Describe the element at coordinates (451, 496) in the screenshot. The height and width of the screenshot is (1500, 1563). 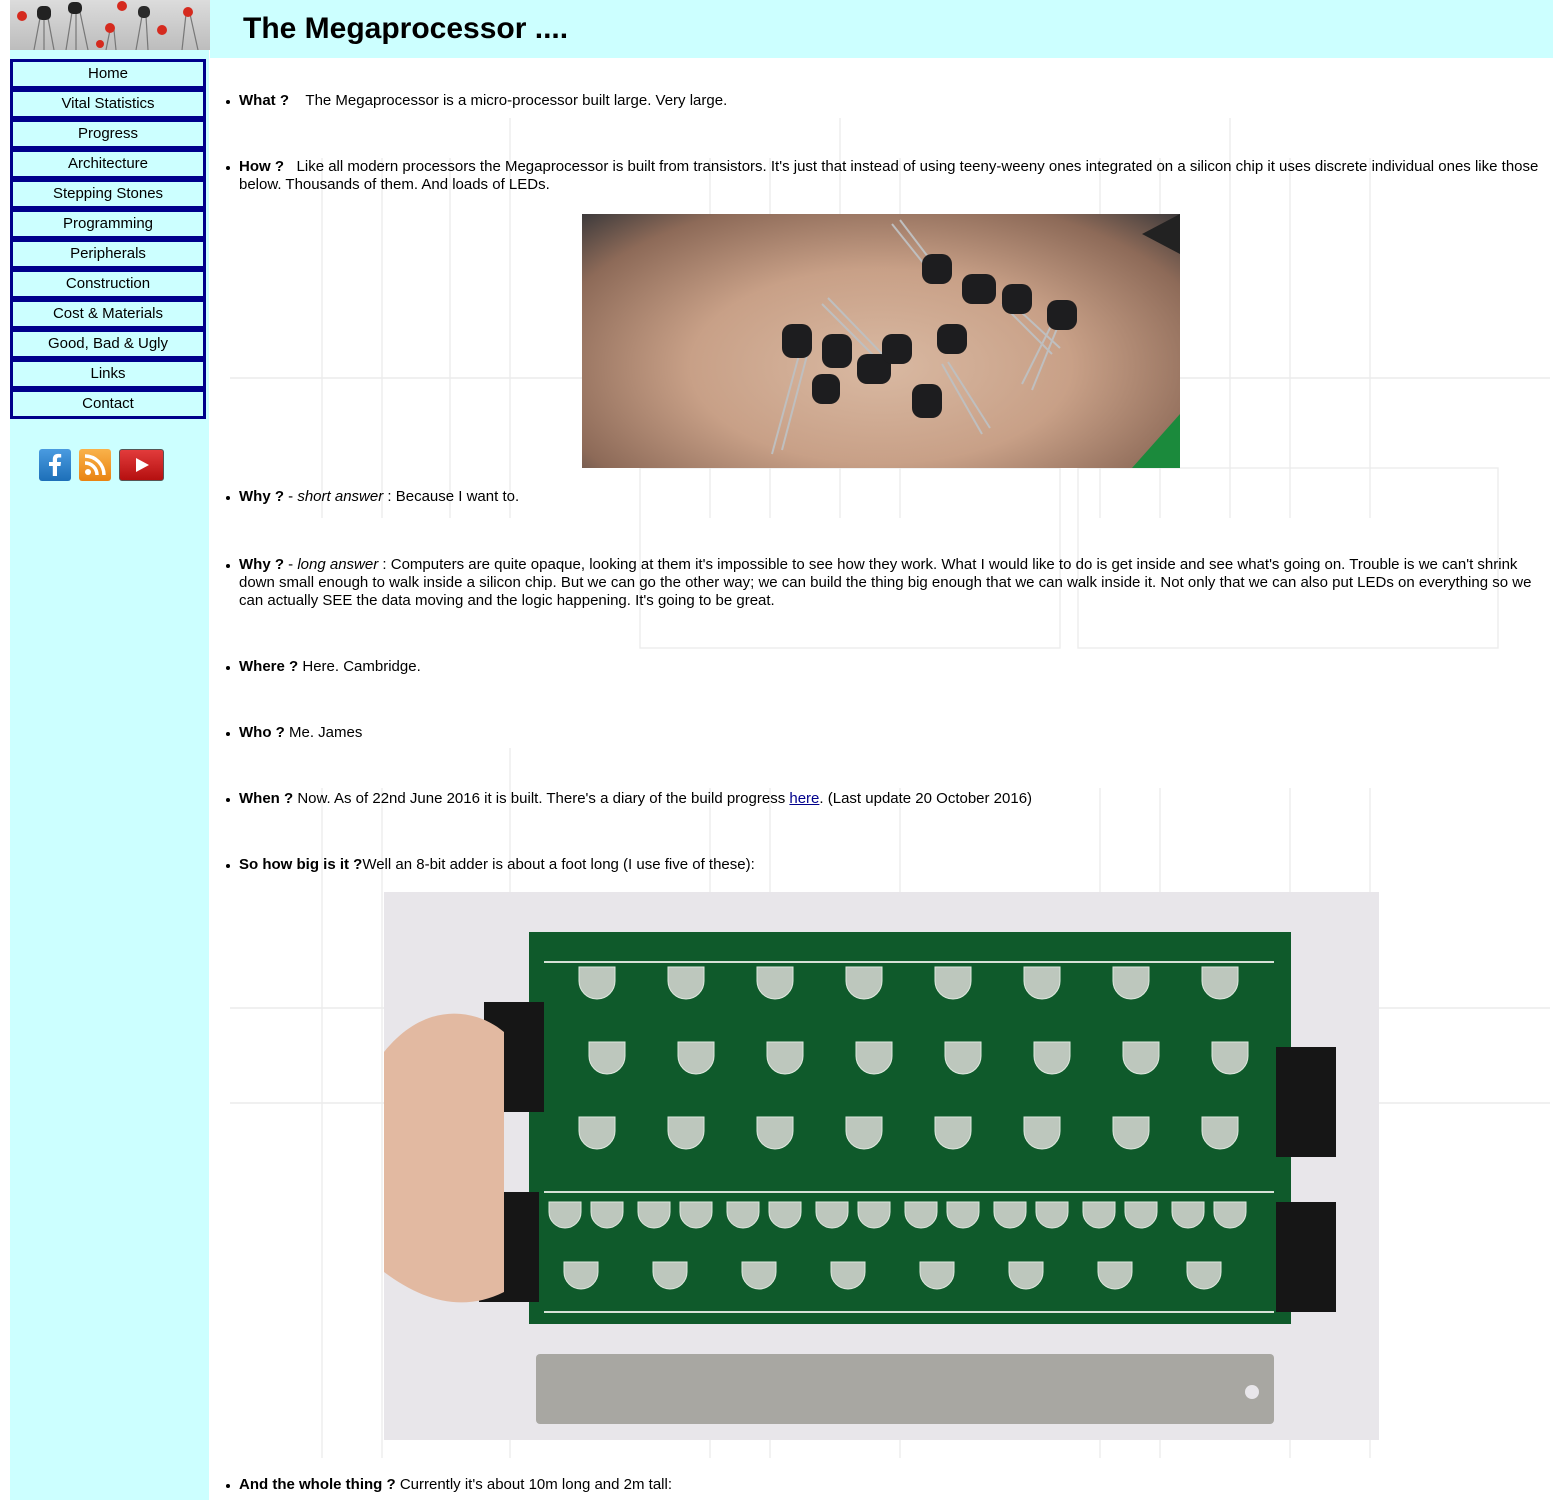
I see `faq-answer: : Because I want to.` at that location.